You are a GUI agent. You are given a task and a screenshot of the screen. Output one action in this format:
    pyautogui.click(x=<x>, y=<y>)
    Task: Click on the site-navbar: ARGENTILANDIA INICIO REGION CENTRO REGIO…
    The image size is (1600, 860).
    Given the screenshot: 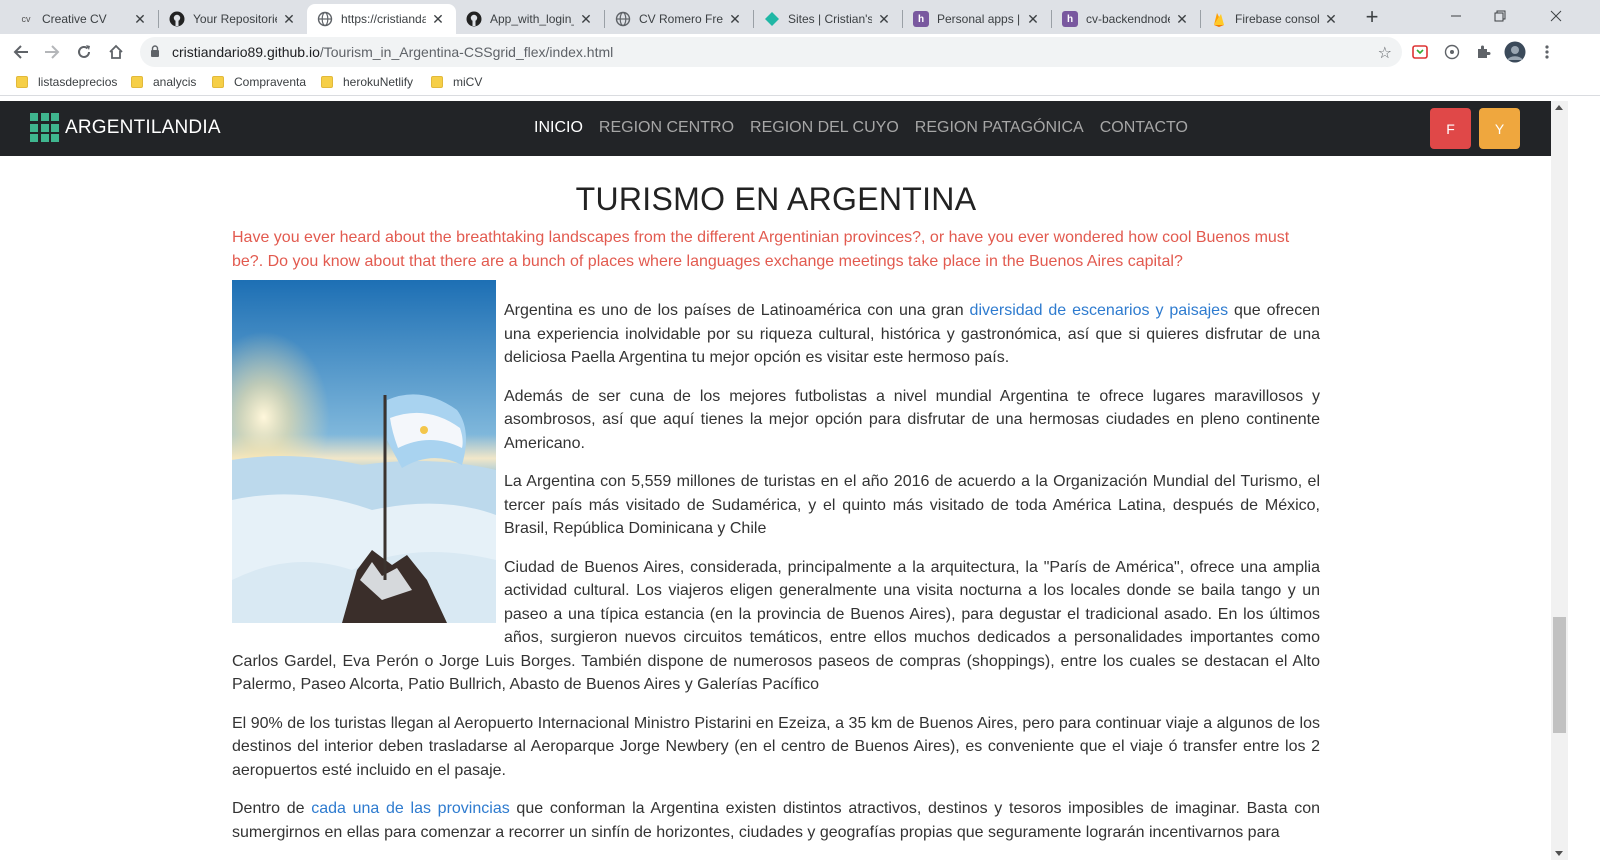 What is the action you would take?
    pyautogui.click(x=775, y=128)
    